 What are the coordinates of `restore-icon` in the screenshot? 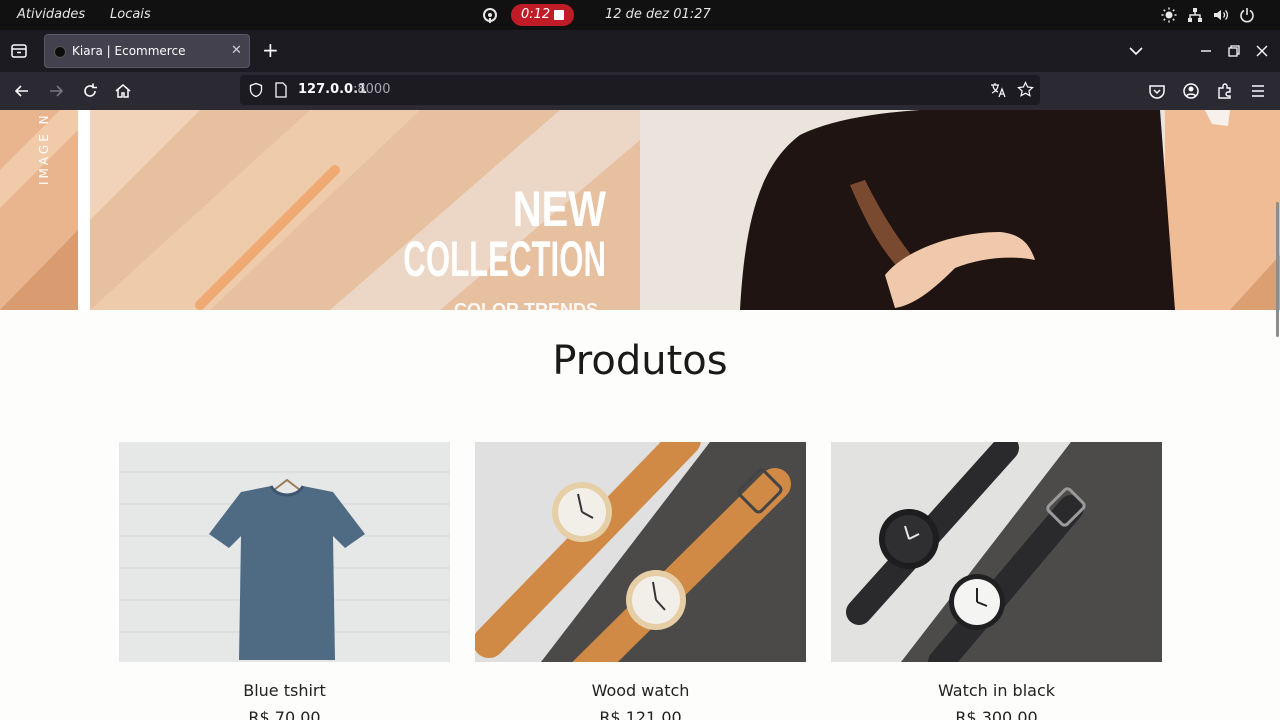 It's located at (1234, 51).